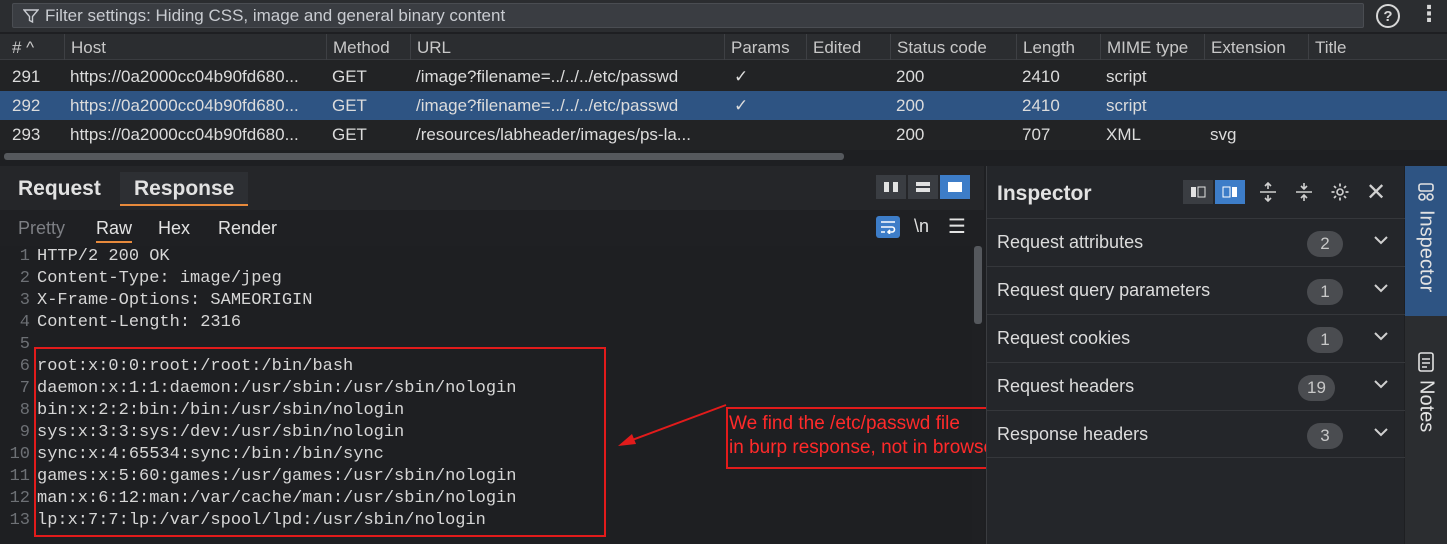 This screenshot has width=1447, height=544. What do you see at coordinates (1152, 47) in the screenshot?
I see `col-mime-type: MIME type` at bounding box center [1152, 47].